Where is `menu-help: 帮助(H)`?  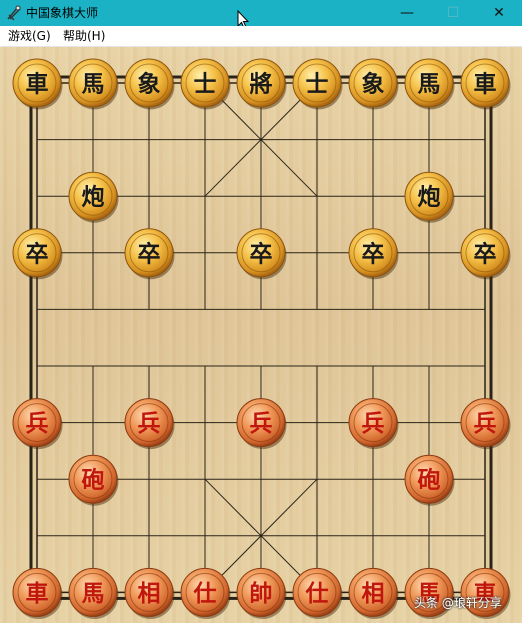
menu-help: 帮助(H) is located at coordinates (84, 36).